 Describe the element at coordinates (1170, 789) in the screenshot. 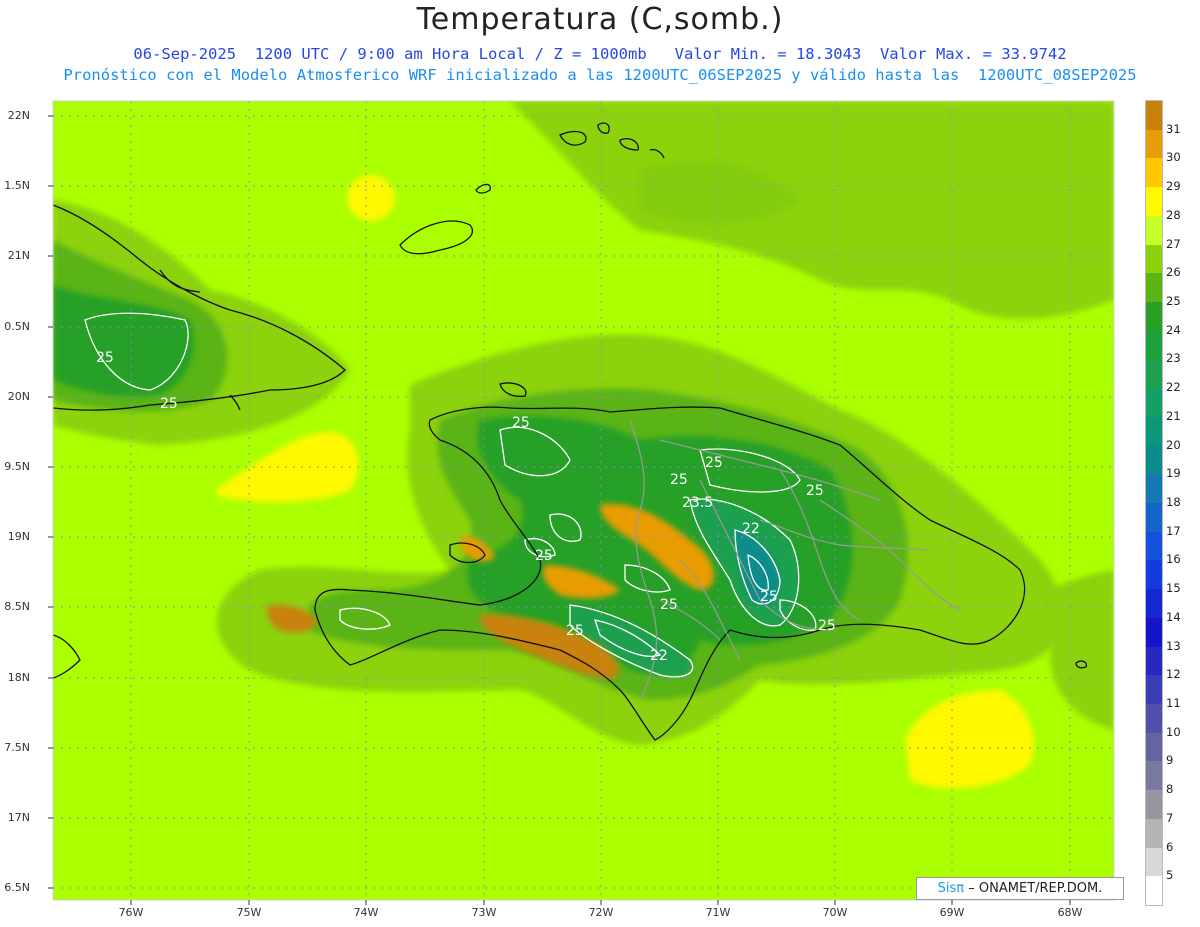

I see `colorbar-label: 8` at that location.